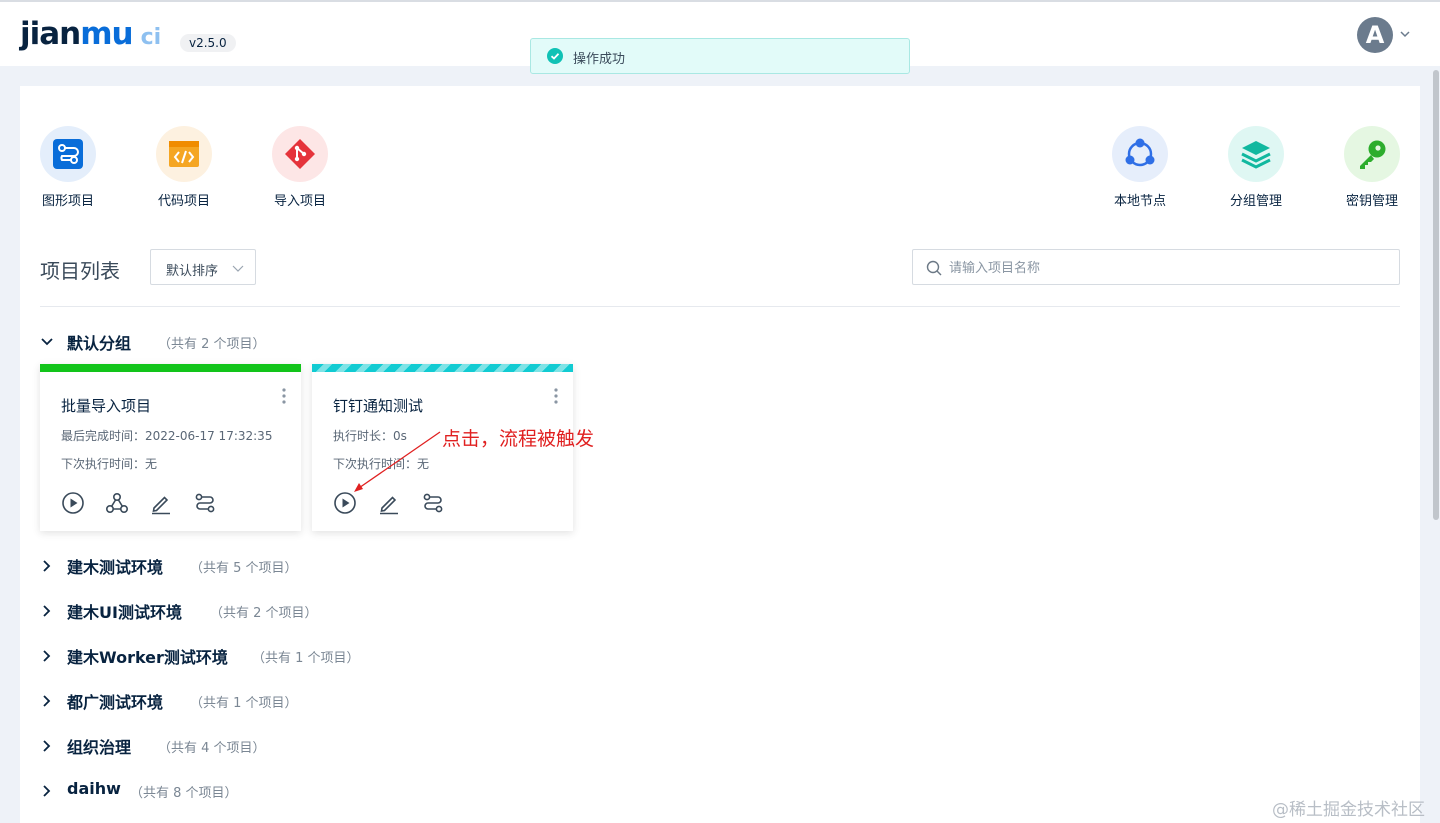 The width and height of the screenshot is (1440, 823). Describe the element at coordinates (167, 436) in the screenshot. I see `last-finish-time: 最后完成时间：2022-06-17 17:32:35` at that location.